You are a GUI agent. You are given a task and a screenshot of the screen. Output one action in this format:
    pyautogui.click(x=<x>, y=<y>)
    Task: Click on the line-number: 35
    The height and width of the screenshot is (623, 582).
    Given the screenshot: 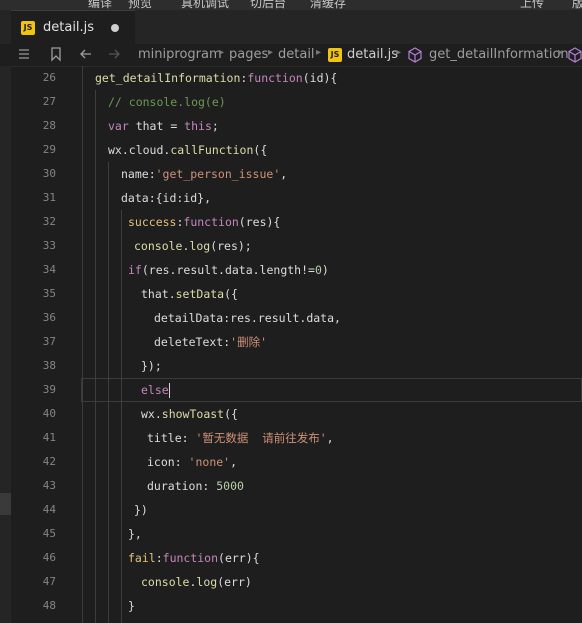 What is the action you would take?
    pyautogui.click(x=49, y=293)
    